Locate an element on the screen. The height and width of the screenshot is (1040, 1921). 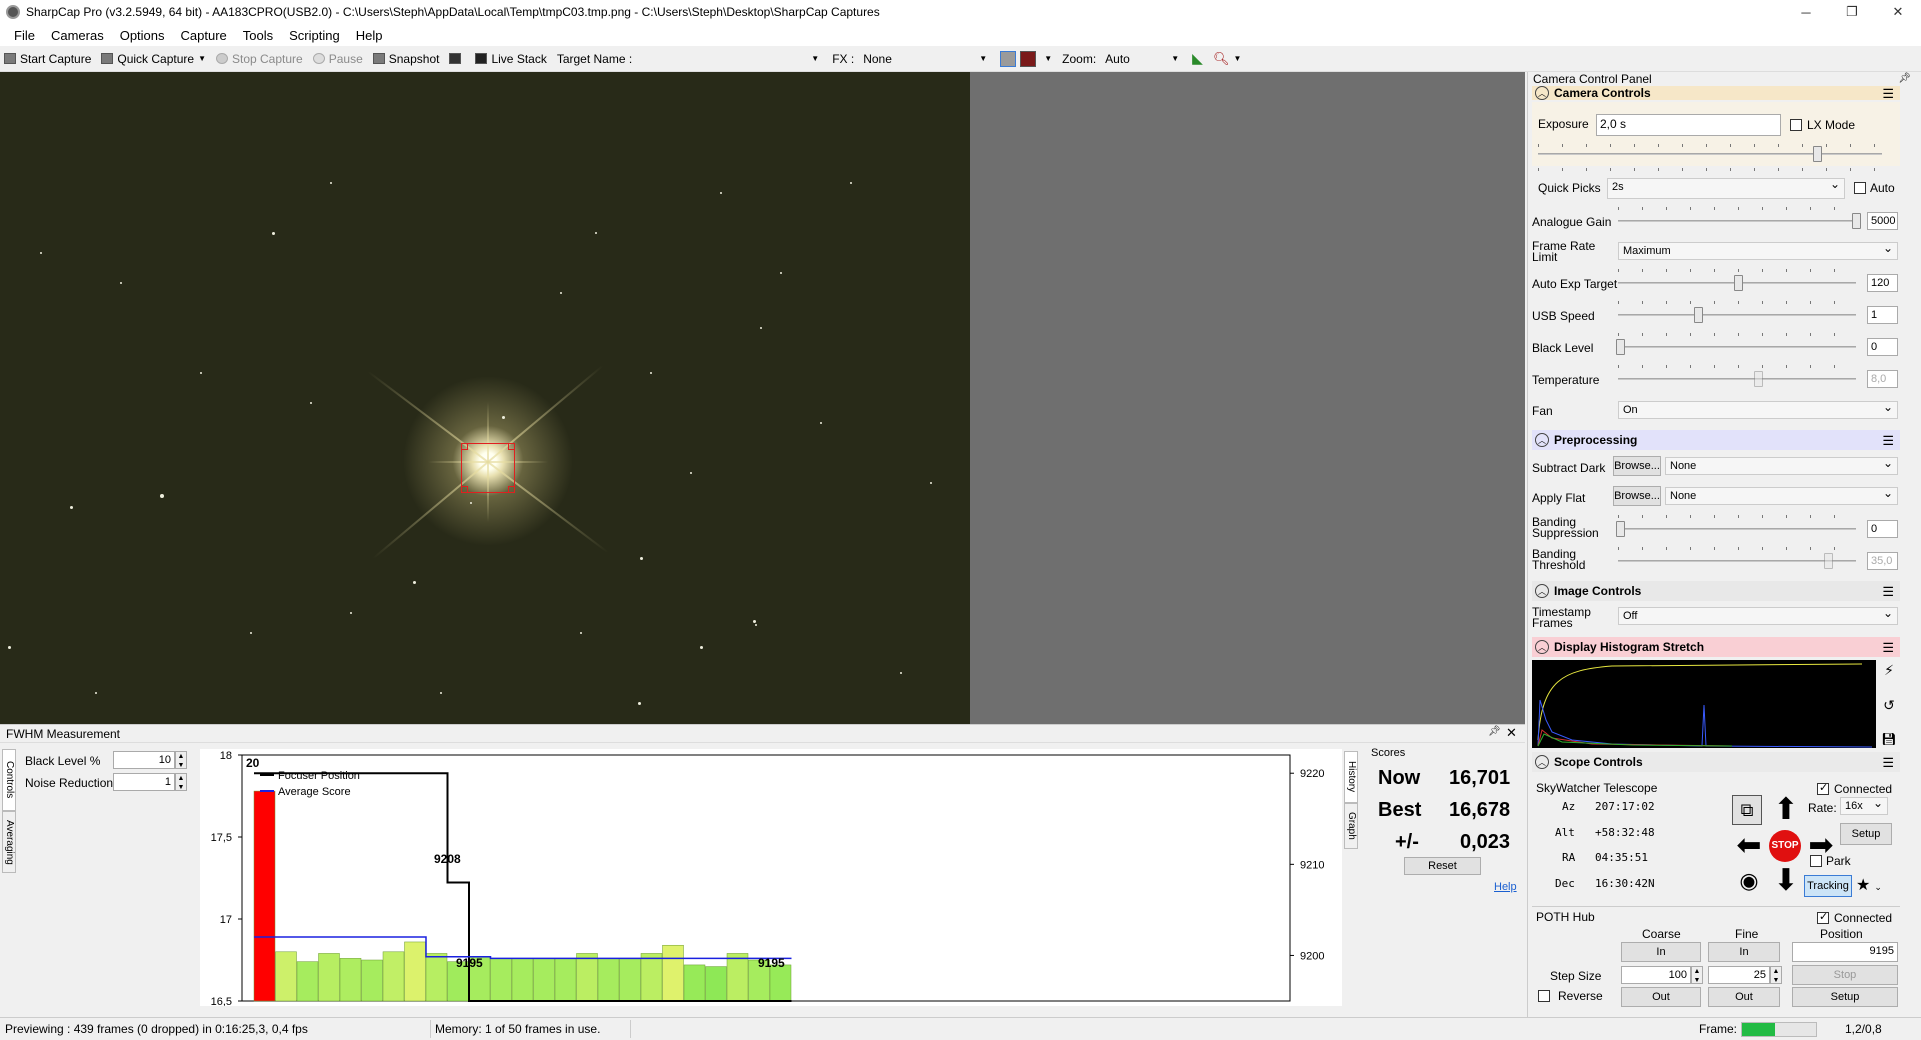
banding-suppression-thumb is located at coordinates (1620, 529).